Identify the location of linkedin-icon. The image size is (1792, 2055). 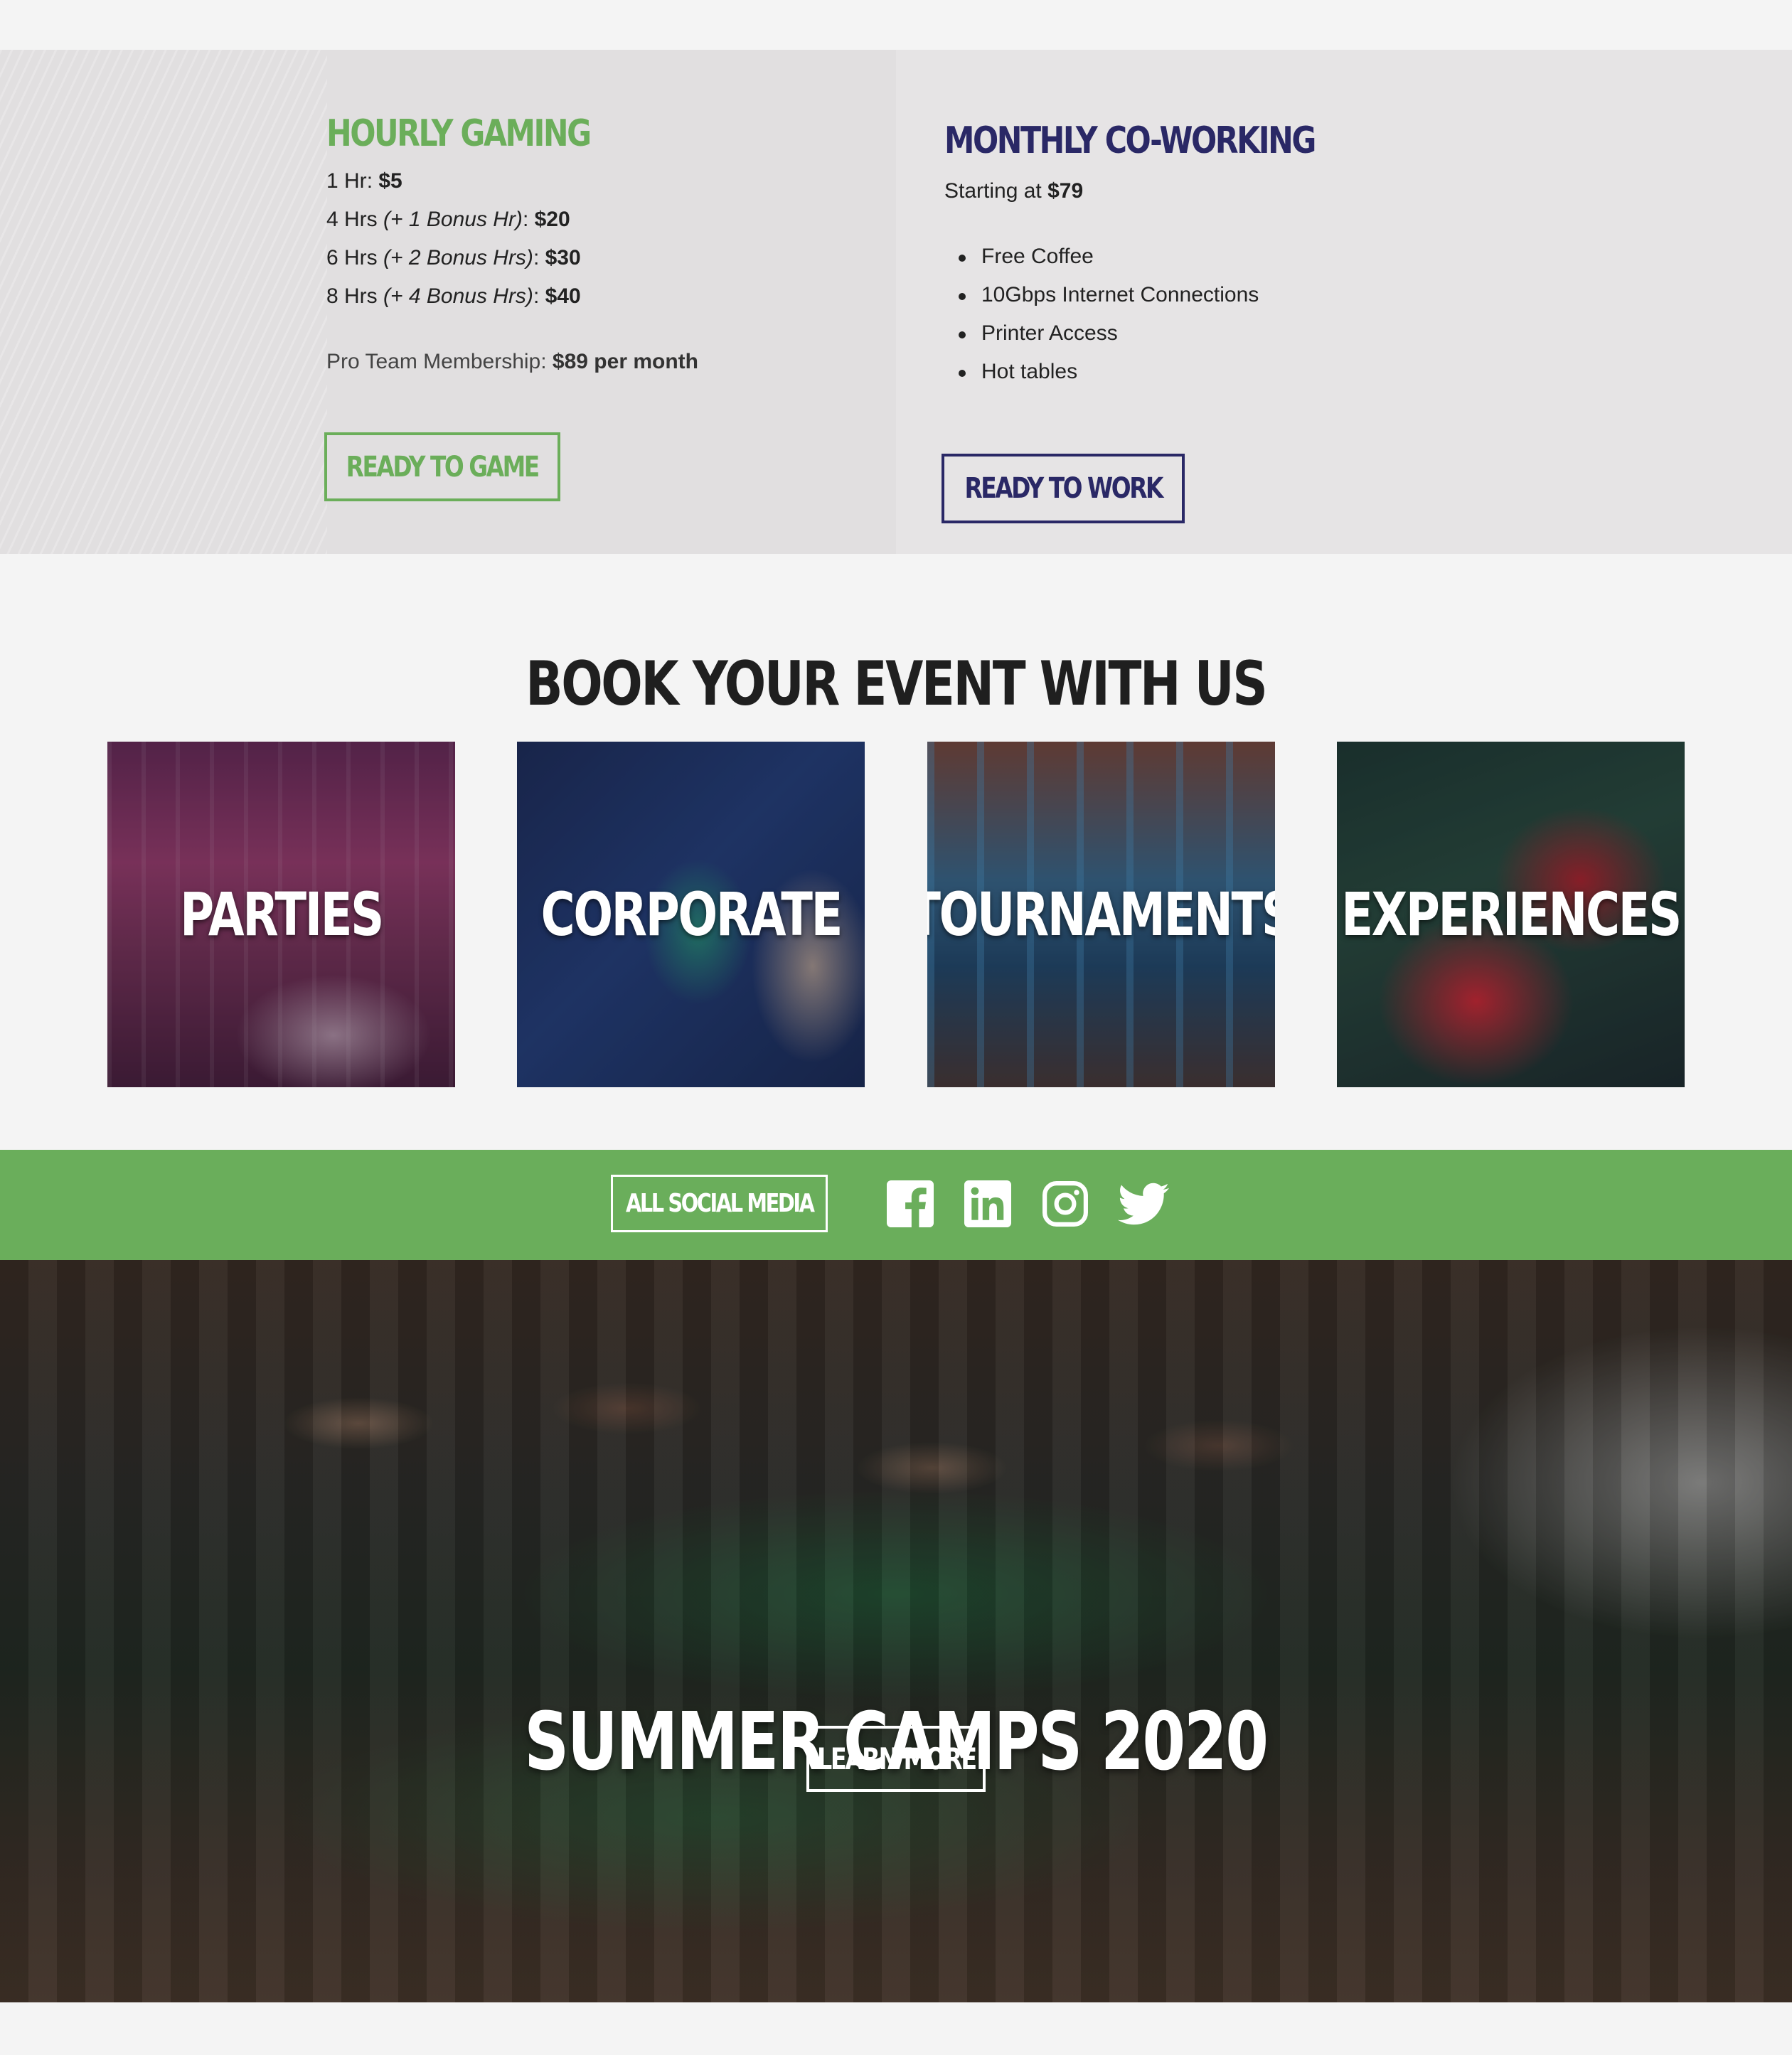
(987, 1203).